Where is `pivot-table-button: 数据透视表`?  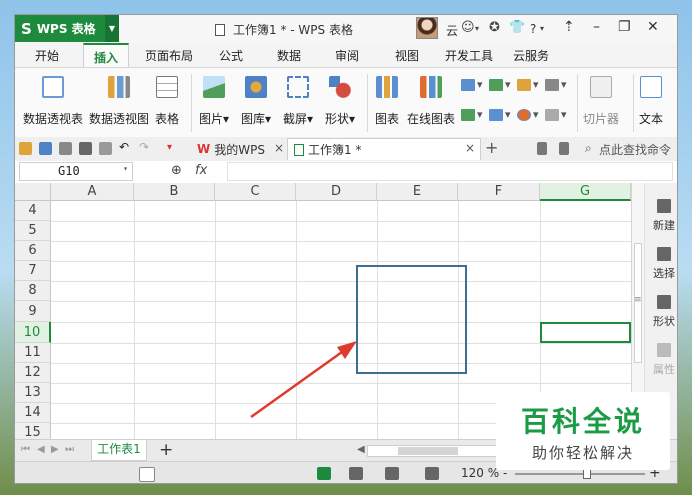 pivot-table-button: 数据透视表 is located at coordinates (53, 101).